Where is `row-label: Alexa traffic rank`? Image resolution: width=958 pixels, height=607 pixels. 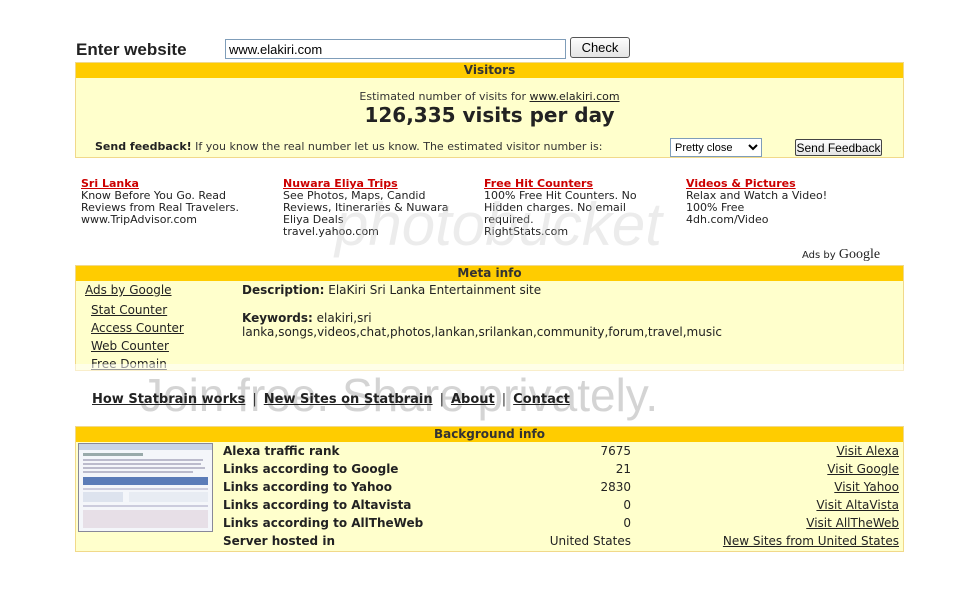 row-label: Alexa traffic rank is located at coordinates (281, 451).